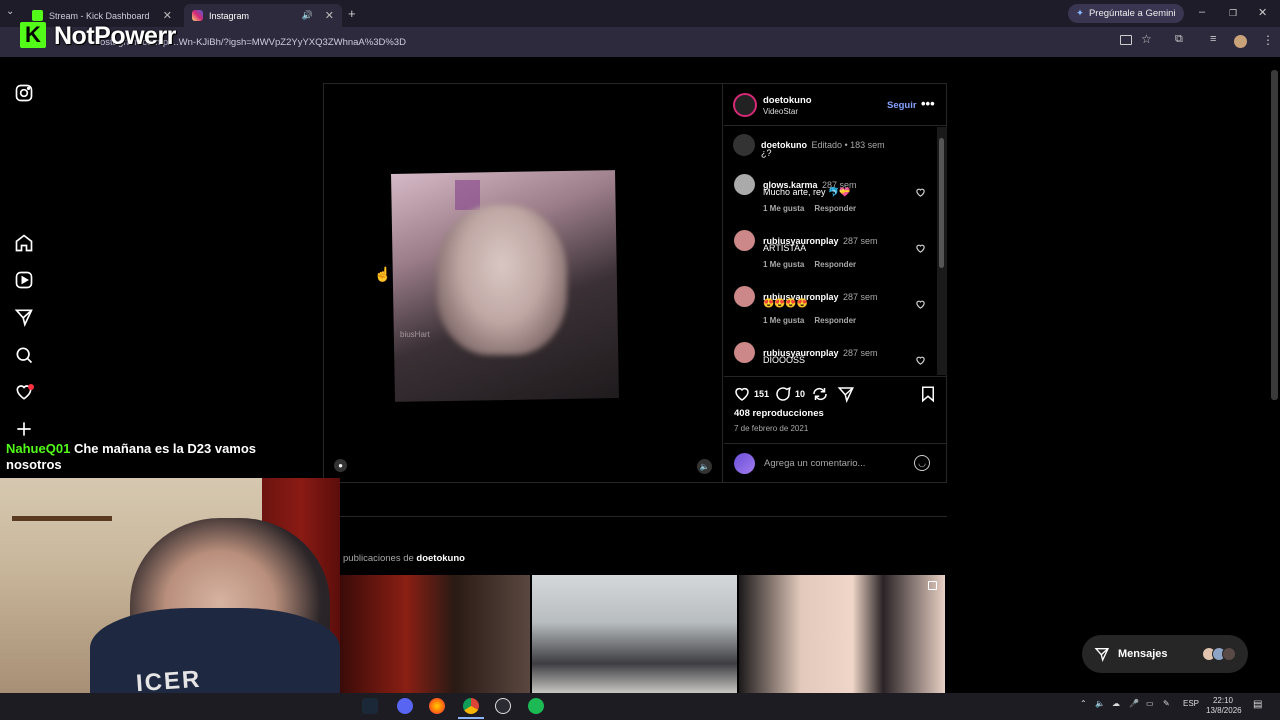 This screenshot has width=1280, height=720. Describe the element at coordinates (340, 465) in the screenshot. I see `tagged-users-icon: ●` at that location.